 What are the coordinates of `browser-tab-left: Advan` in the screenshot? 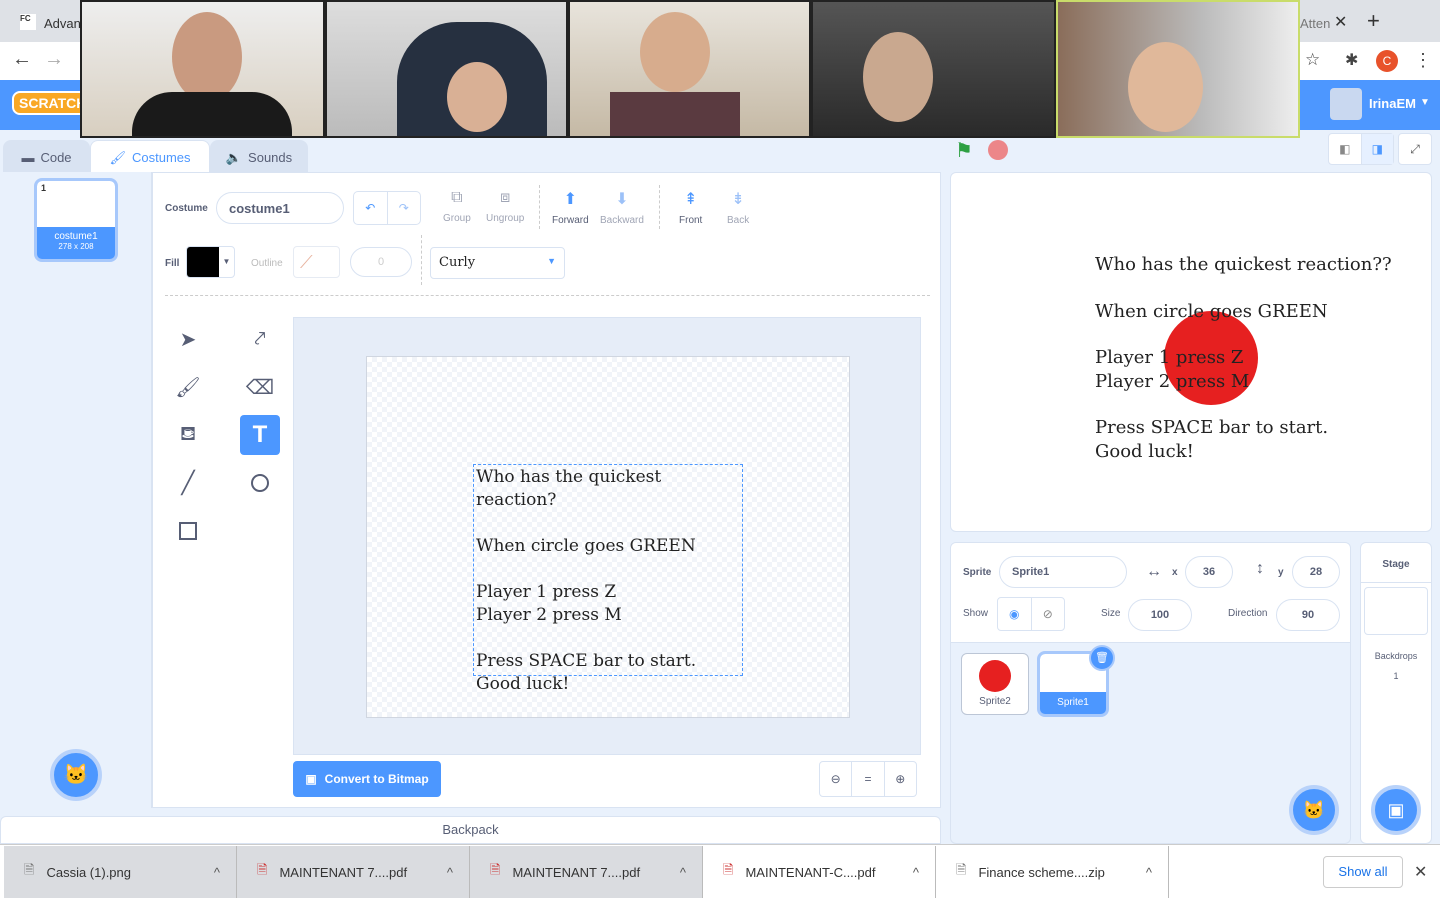 It's located at (62, 23).